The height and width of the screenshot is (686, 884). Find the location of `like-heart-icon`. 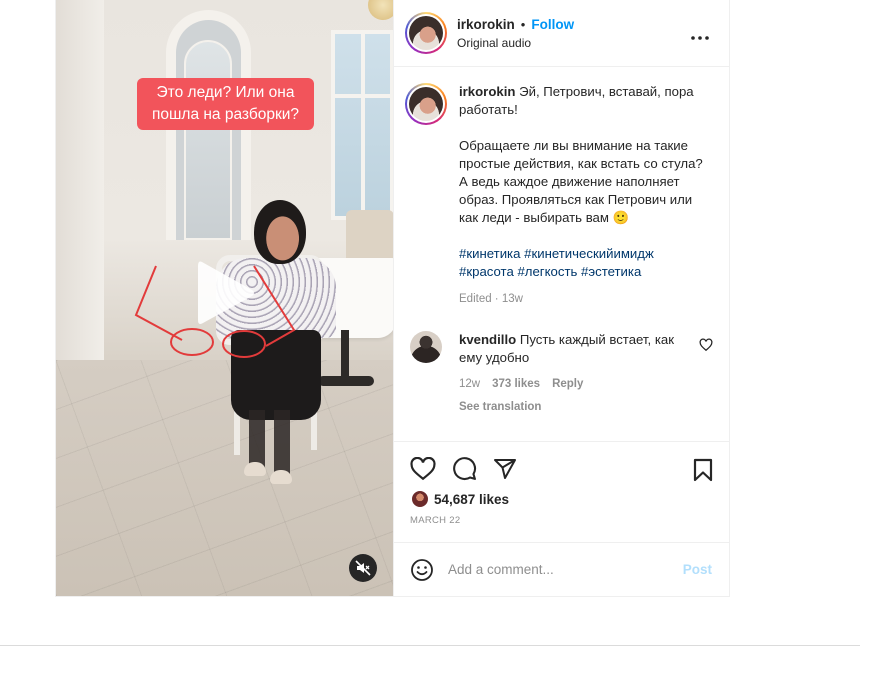

like-heart-icon is located at coordinates (423, 468).